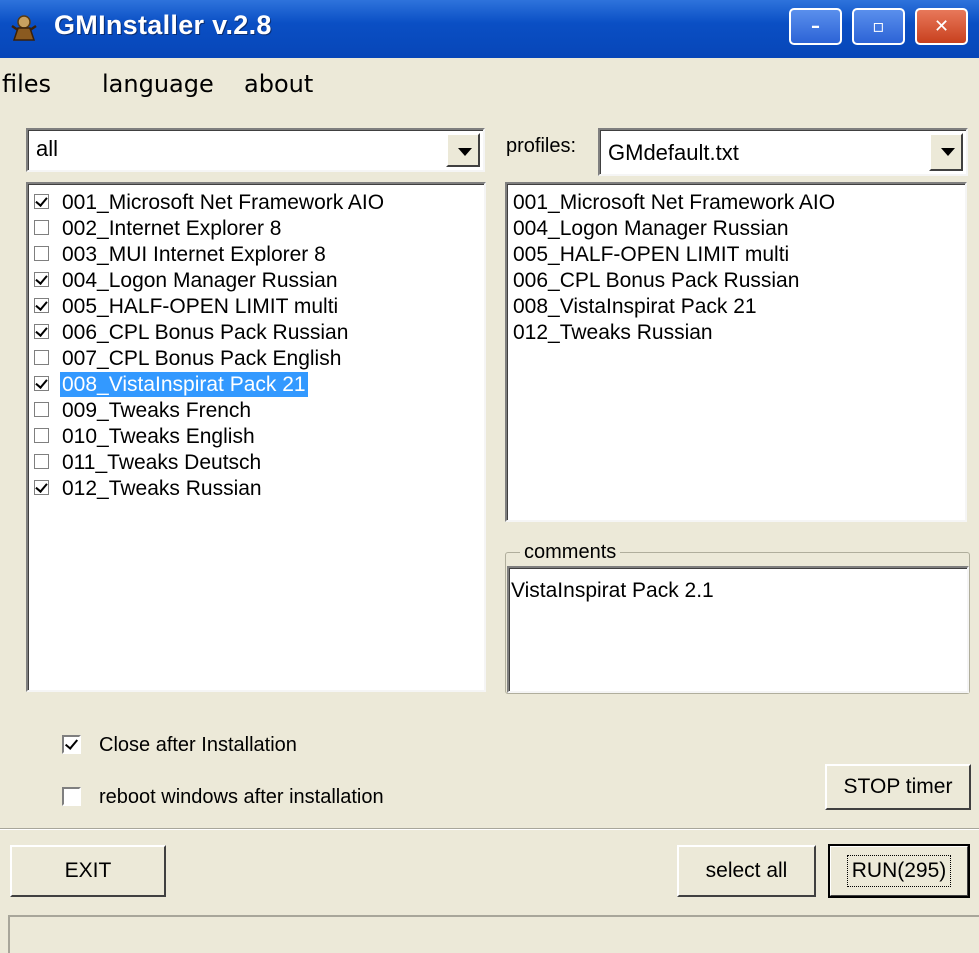 The image size is (979, 953). What do you see at coordinates (278, 84) in the screenshot?
I see `menu-about: about` at bounding box center [278, 84].